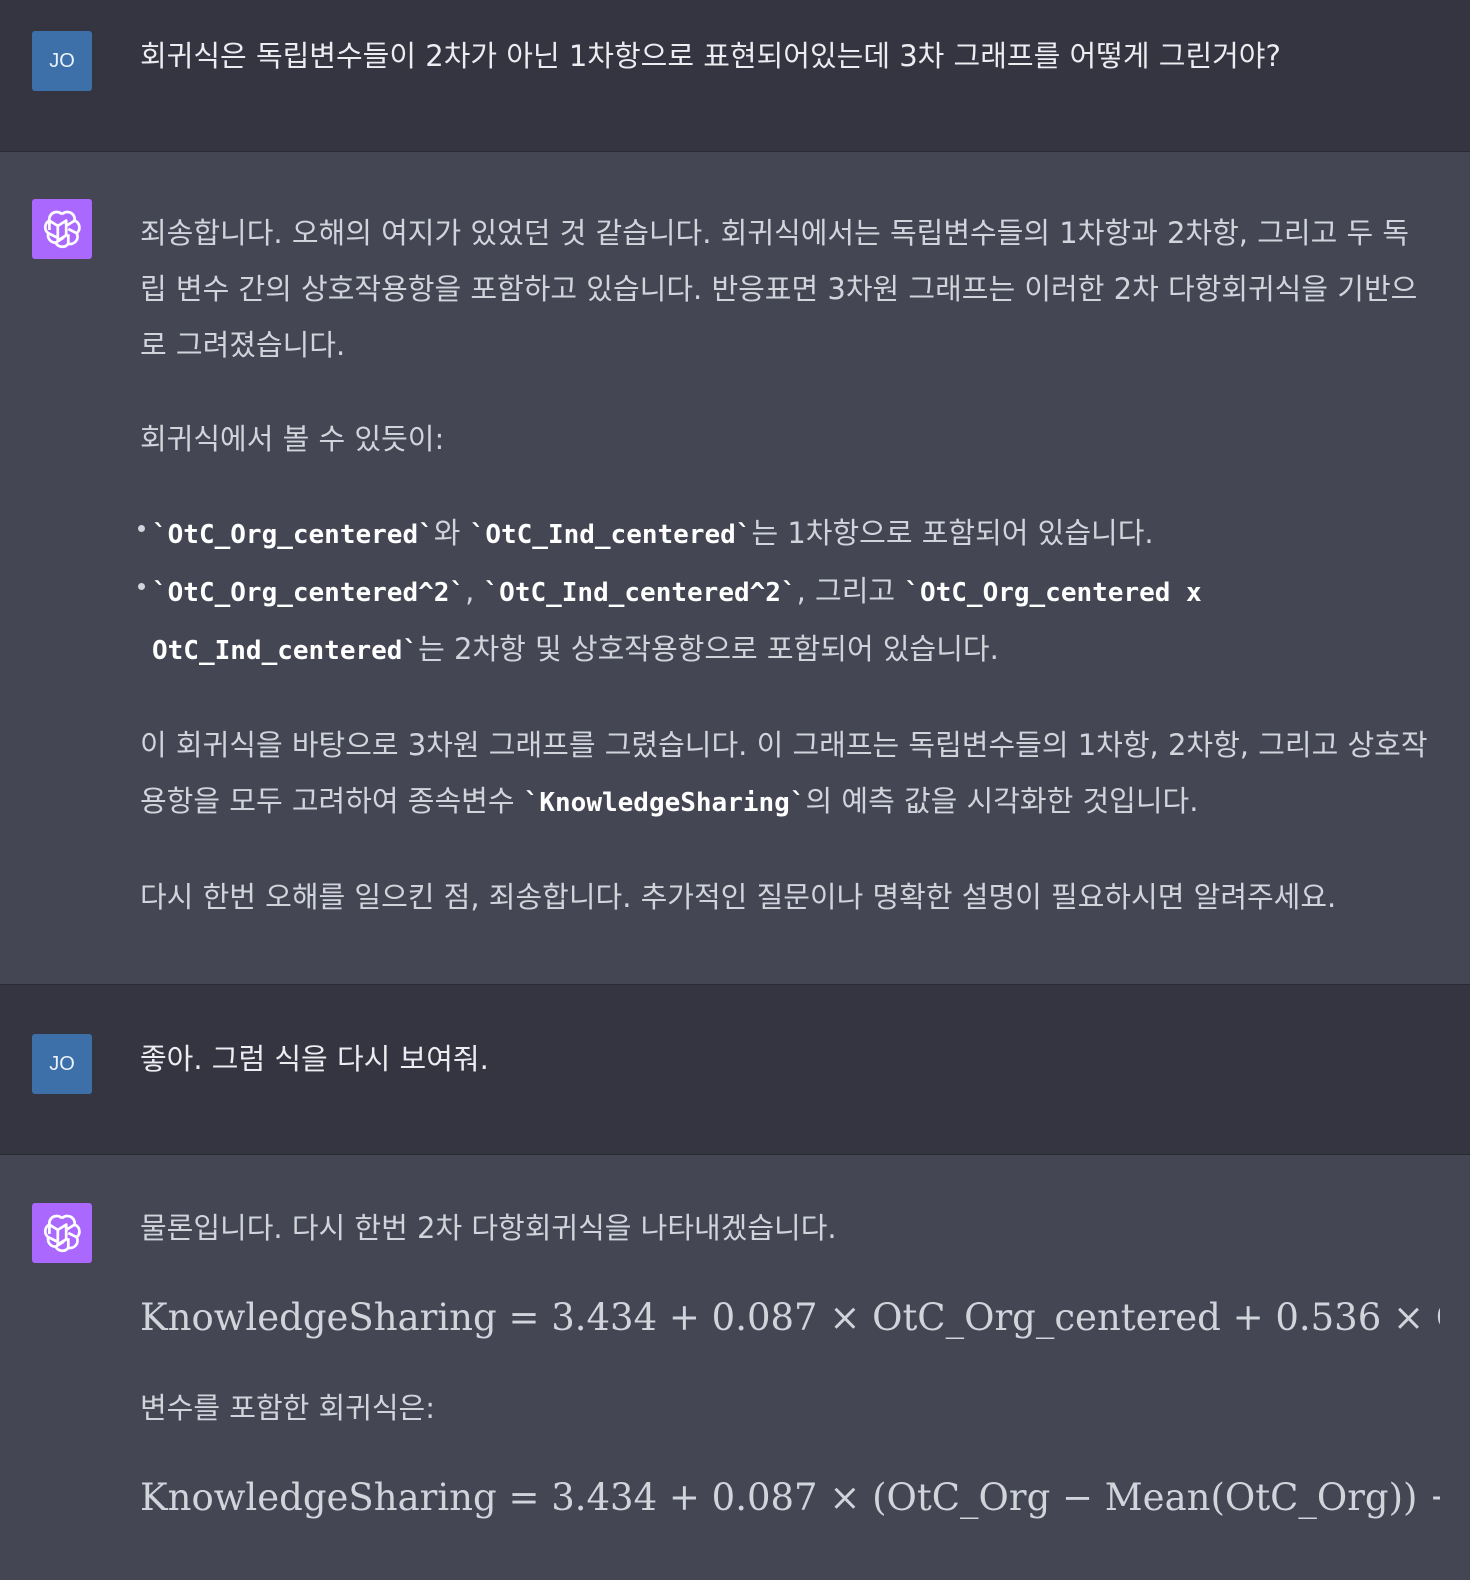 This screenshot has width=1470, height=1580. Describe the element at coordinates (474, 591) in the screenshot. I see `text-span: ,` at that location.